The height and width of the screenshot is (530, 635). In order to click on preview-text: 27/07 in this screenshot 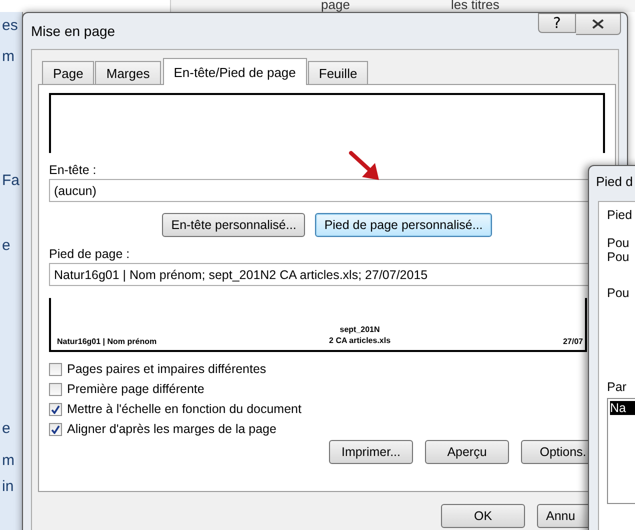, I will do `click(572, 341)`.